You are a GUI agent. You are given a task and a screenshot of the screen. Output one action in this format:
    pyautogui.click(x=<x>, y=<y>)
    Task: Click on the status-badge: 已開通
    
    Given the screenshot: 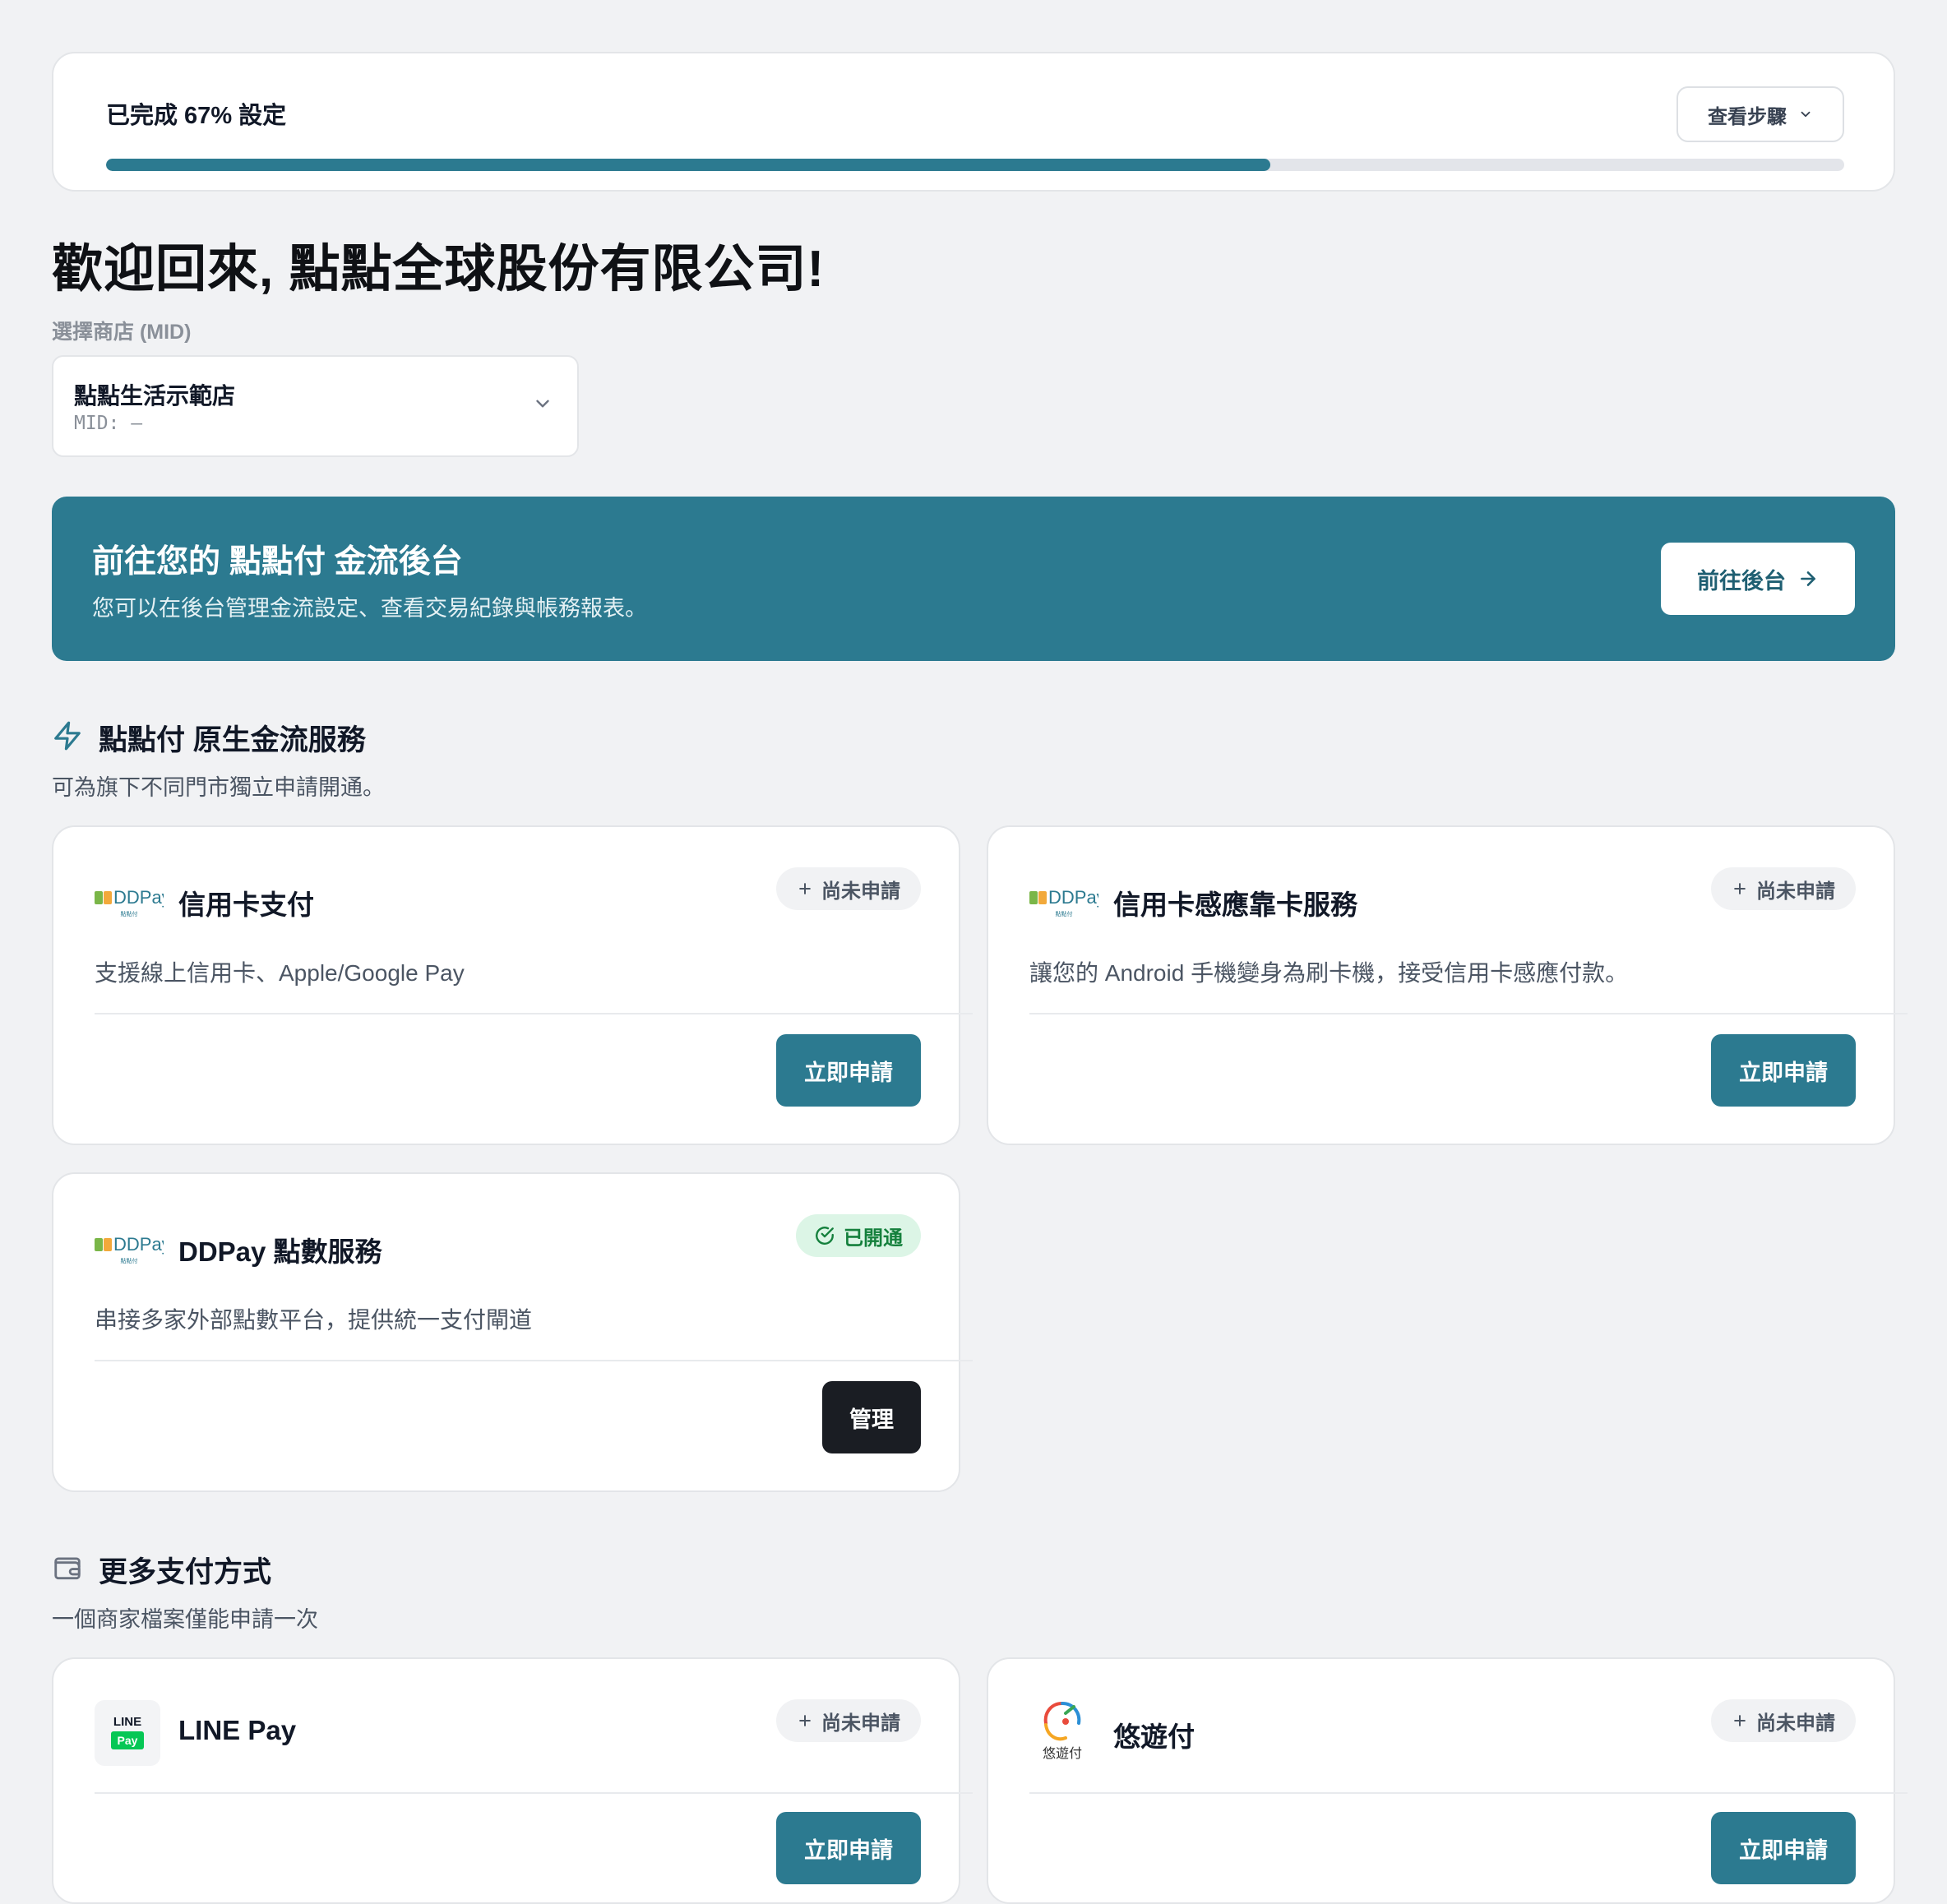 What is the action you would take?
    pyautogui.click(x=858, y=1235)
    